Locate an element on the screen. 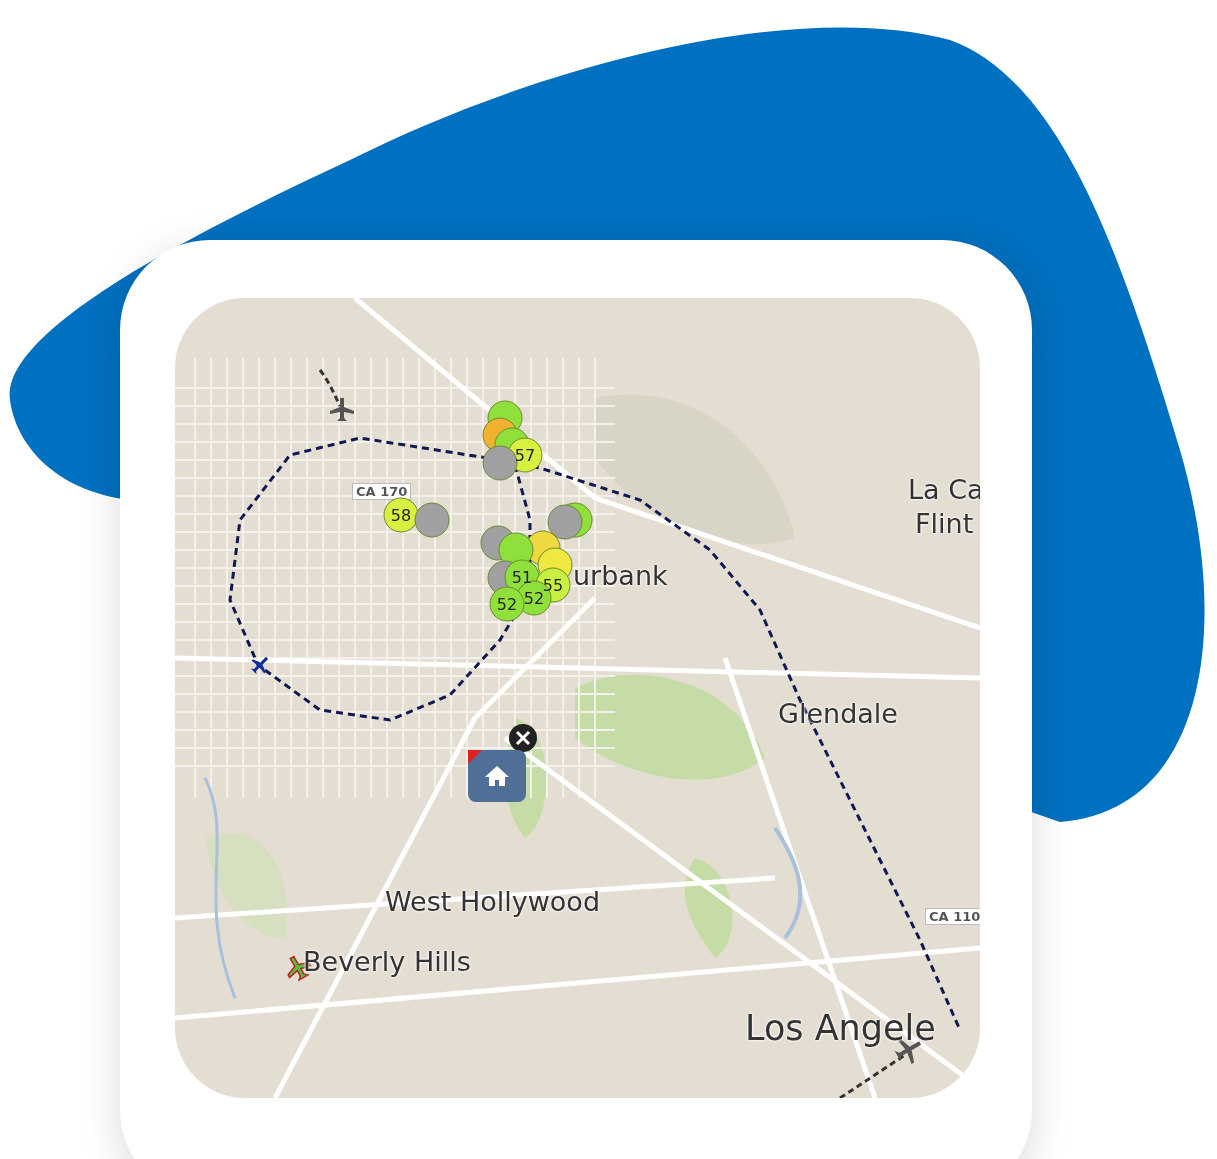  place-label: urbank is located at coordinates (620, 575).